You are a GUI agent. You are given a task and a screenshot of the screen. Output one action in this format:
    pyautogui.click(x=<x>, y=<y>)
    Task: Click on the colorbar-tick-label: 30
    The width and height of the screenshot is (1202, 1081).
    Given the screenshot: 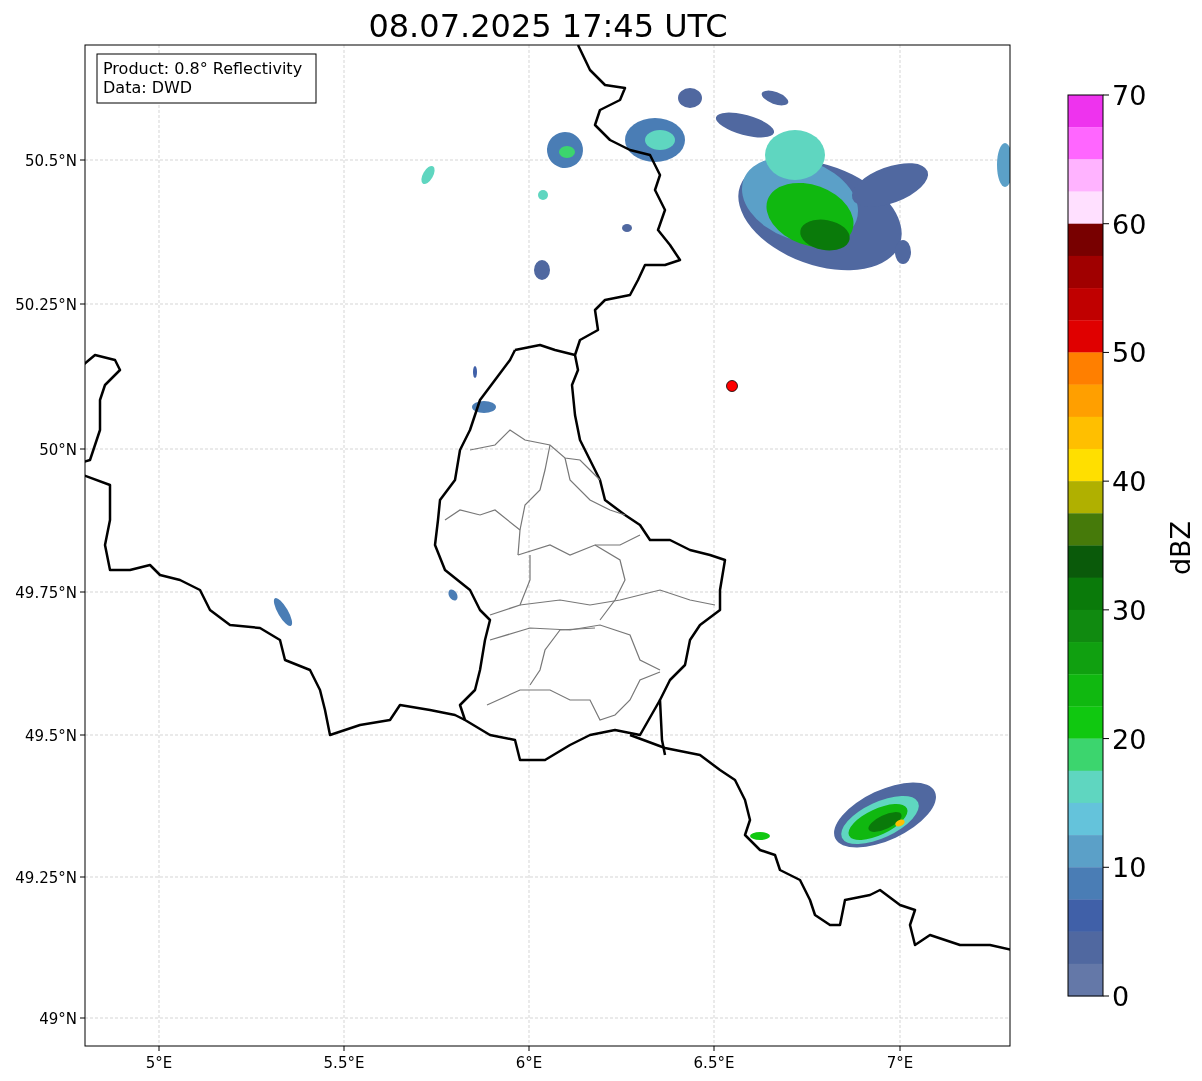 What is the action you would take?
    pyautogui.click(x=1129, y=610)
    